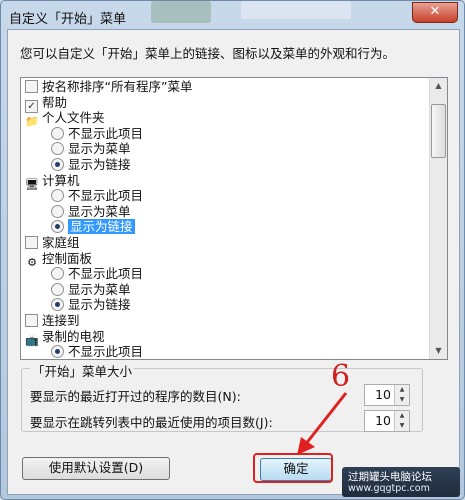  I want to click on computer-icon: 🖥, so click(32, 184).